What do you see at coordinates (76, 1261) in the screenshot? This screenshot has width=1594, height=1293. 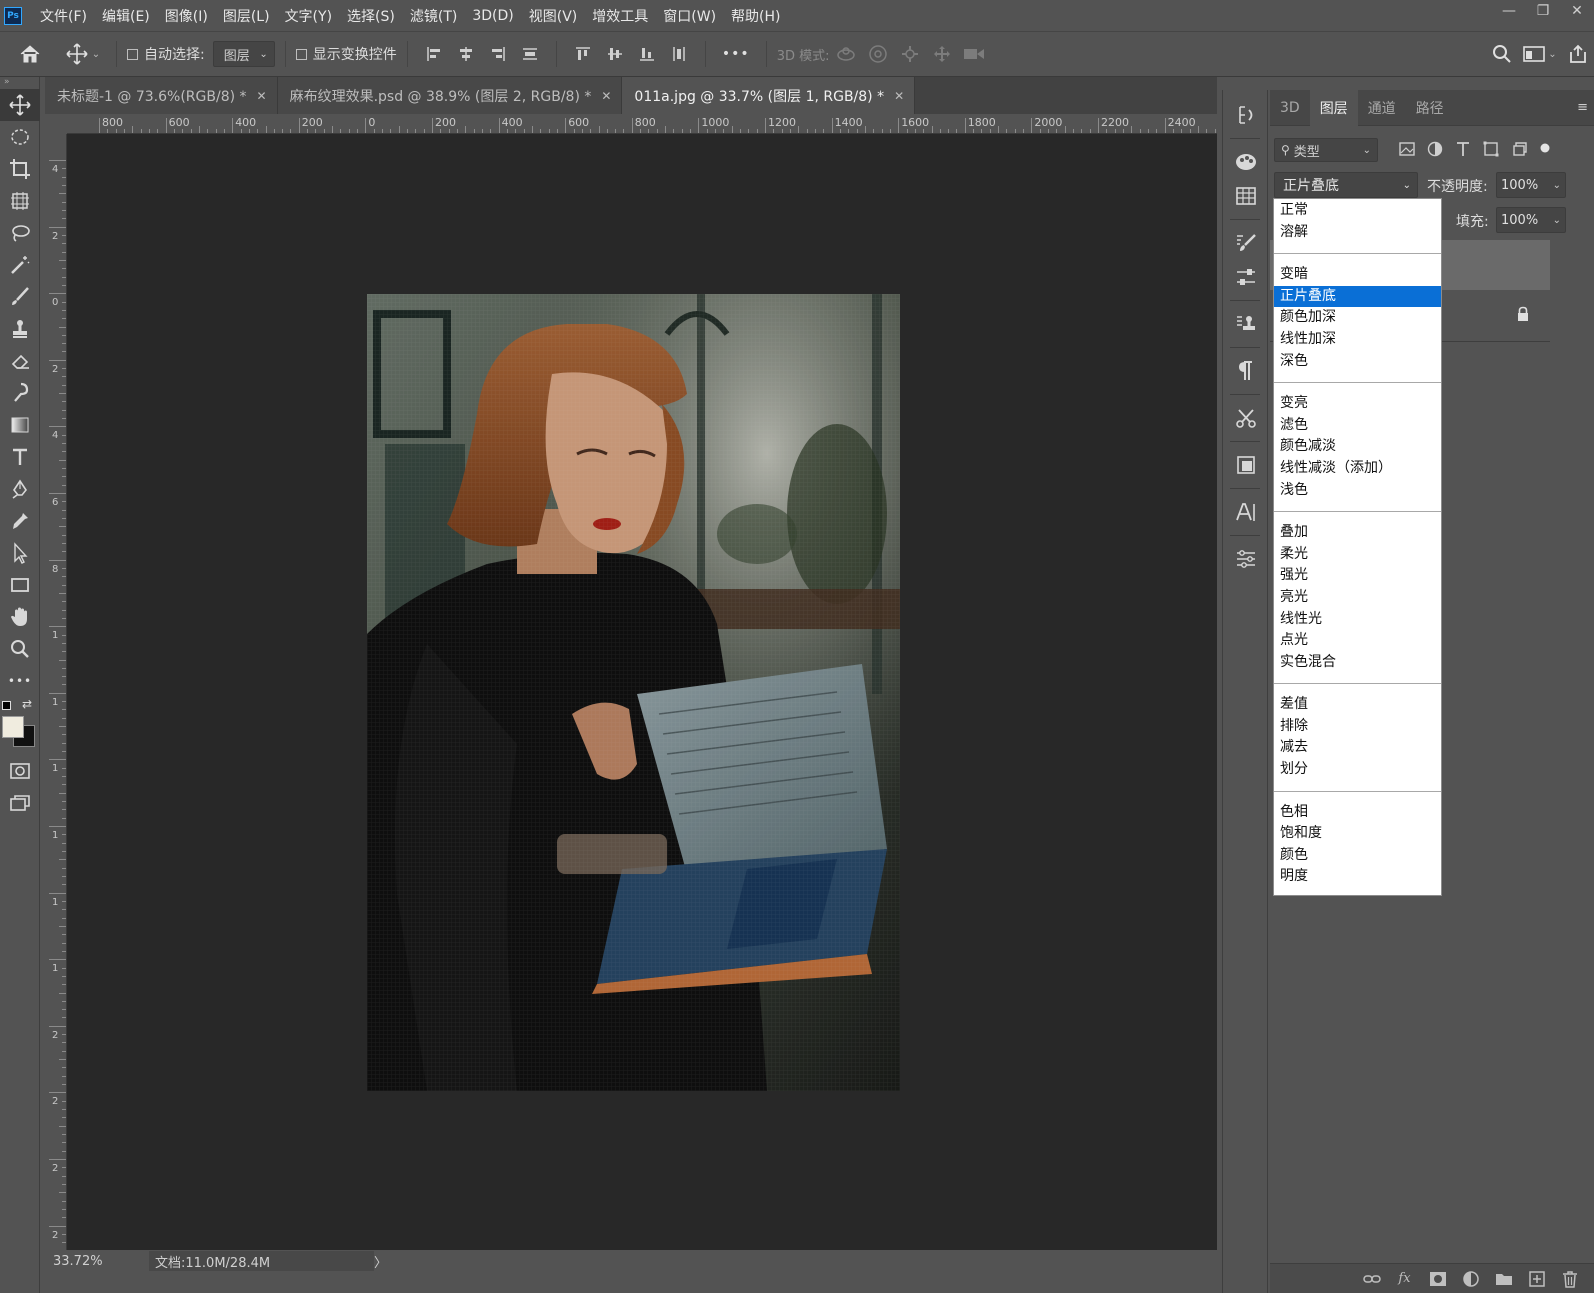 I see `zoom-level: 33.72%` at bounding box center [76, 1261].